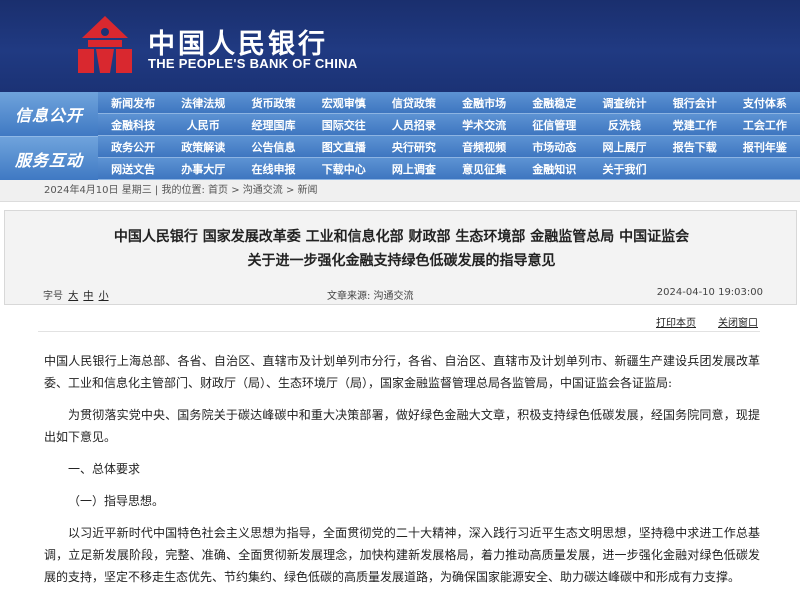 The height and width of the screenshot is (598, 800). I want to click on nav-item: 新闻发布, so click(133, 103).